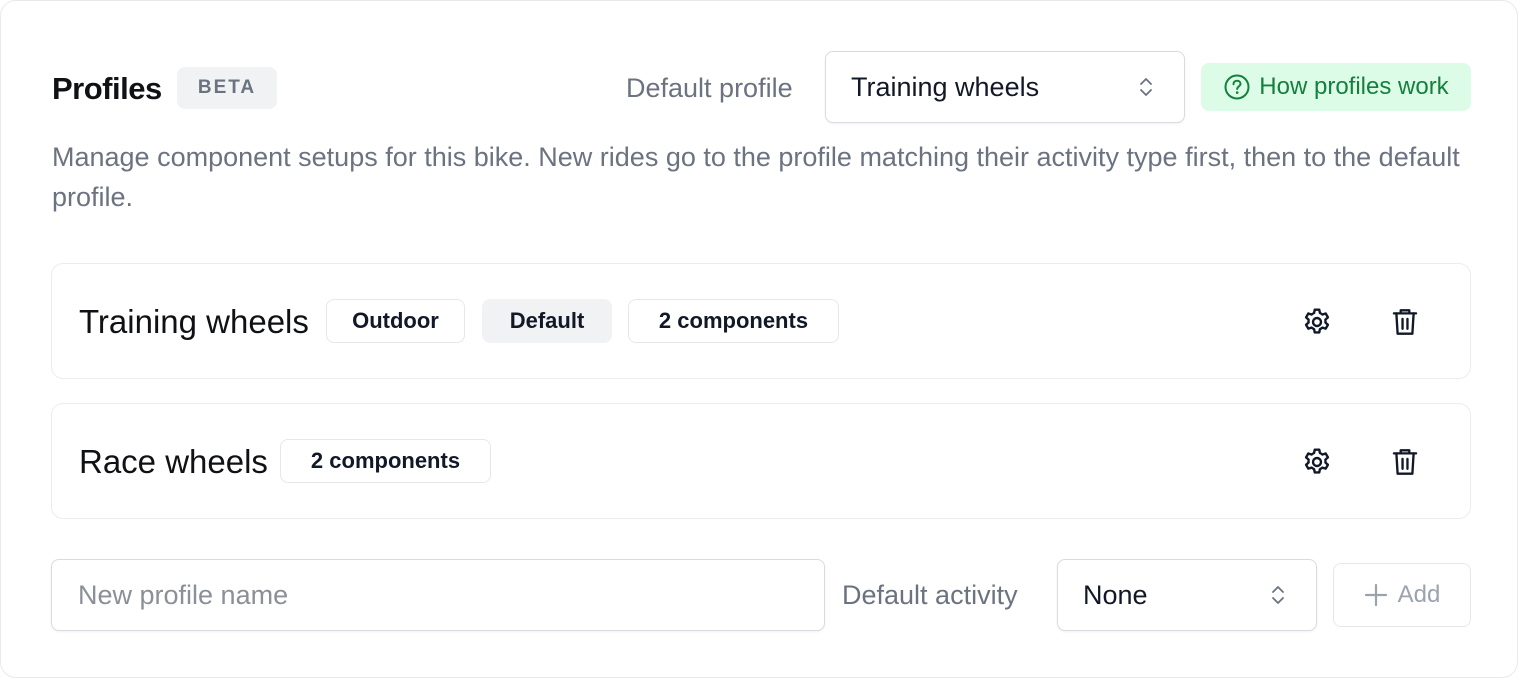 The image size is (1520, 680). Describe the element at coordinates (1115, 594) in the screenshot. I see `default-activity-value: None` at that location.